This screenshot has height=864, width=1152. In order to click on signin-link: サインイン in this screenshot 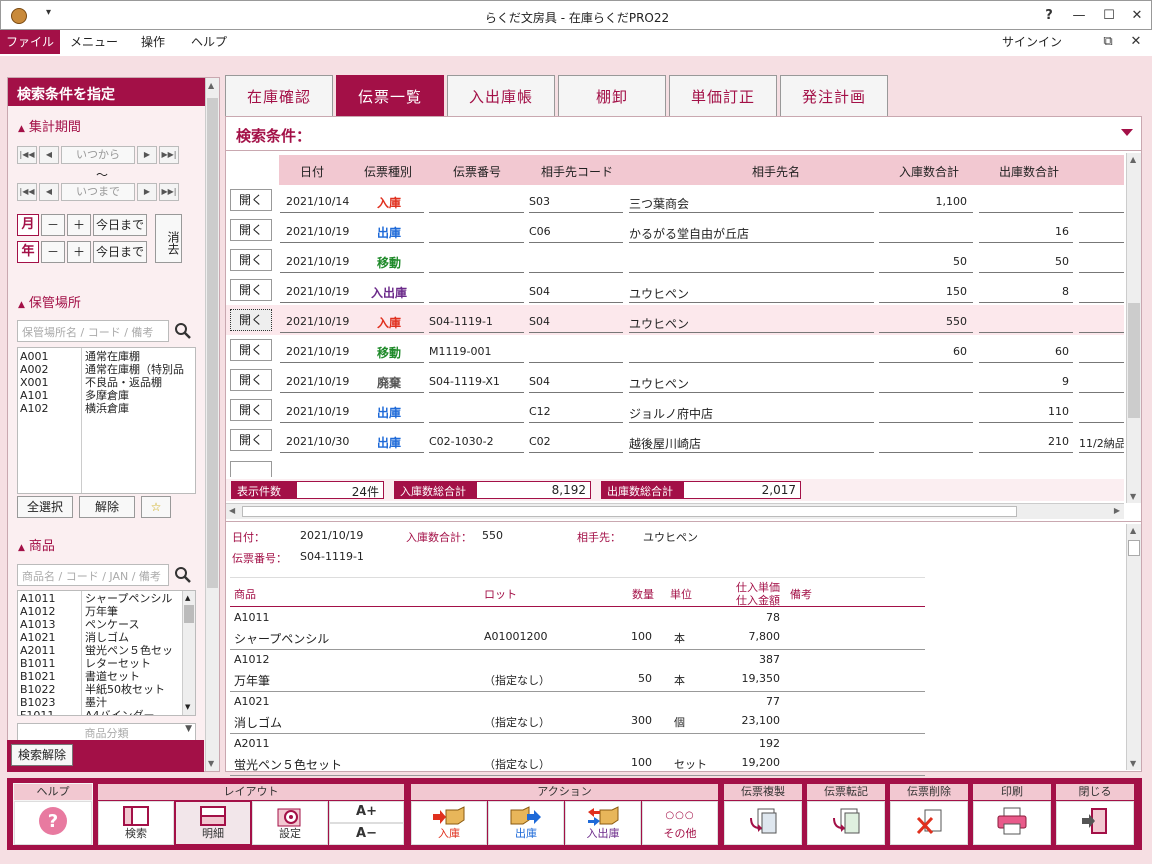, I will do `click(1032, 42)`.